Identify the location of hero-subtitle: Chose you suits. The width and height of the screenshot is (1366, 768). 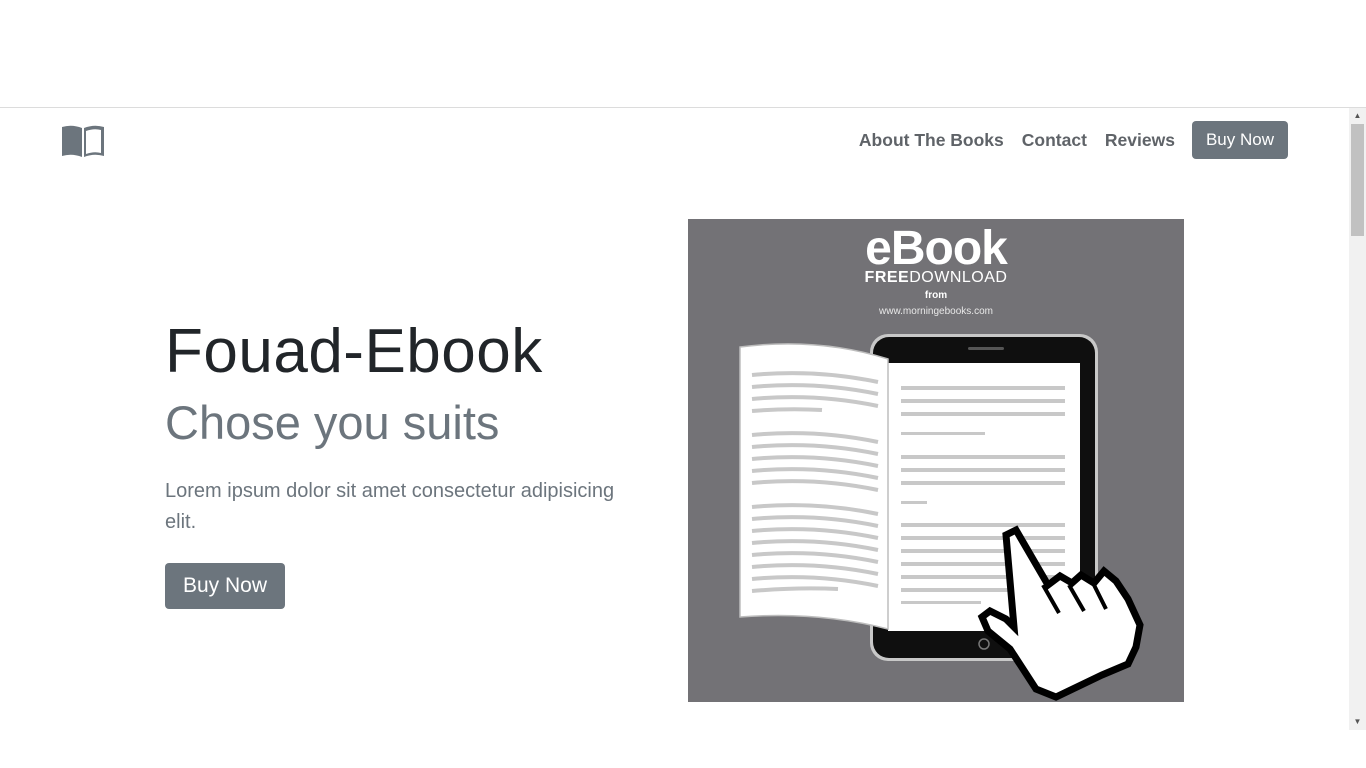
(332, 422).